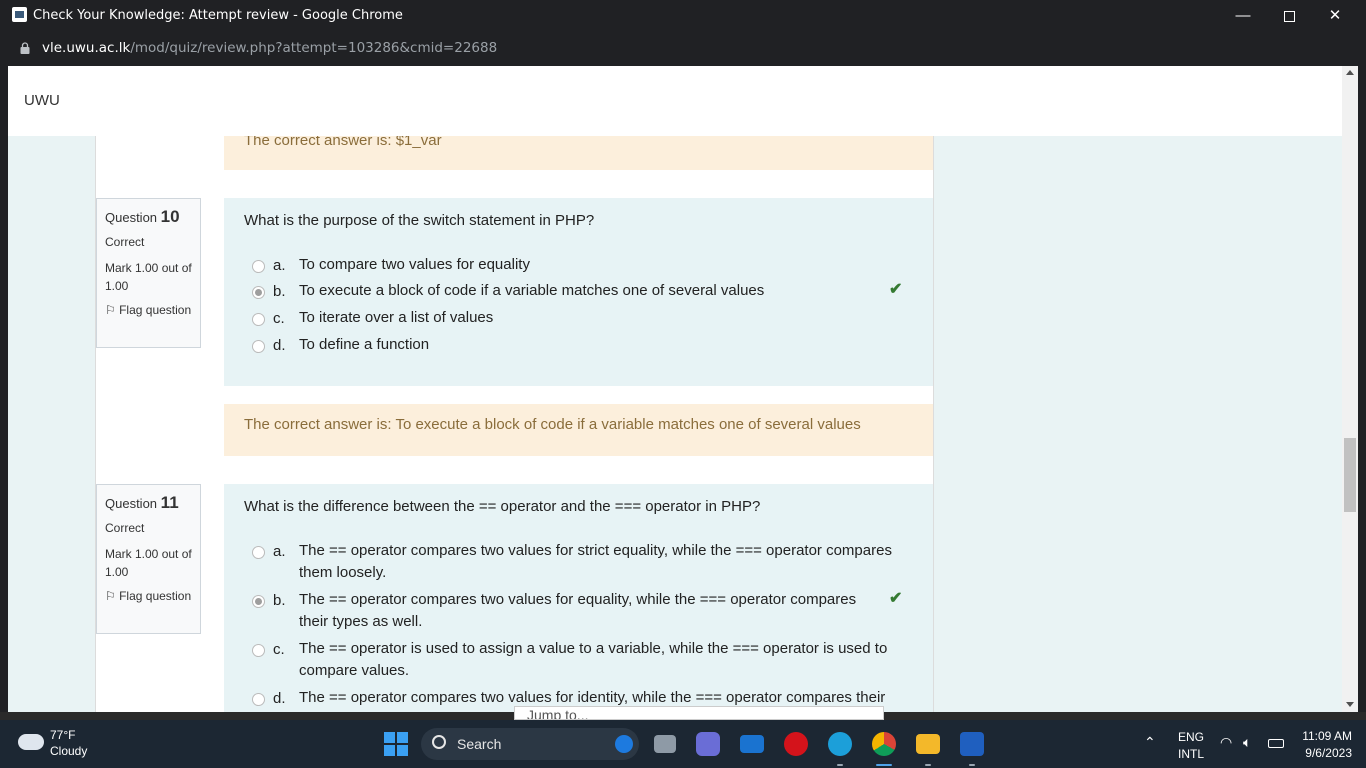 The height and width of the screenshot is (768, 1366). I want to click on language-code: ENG, so click(1191, 737).